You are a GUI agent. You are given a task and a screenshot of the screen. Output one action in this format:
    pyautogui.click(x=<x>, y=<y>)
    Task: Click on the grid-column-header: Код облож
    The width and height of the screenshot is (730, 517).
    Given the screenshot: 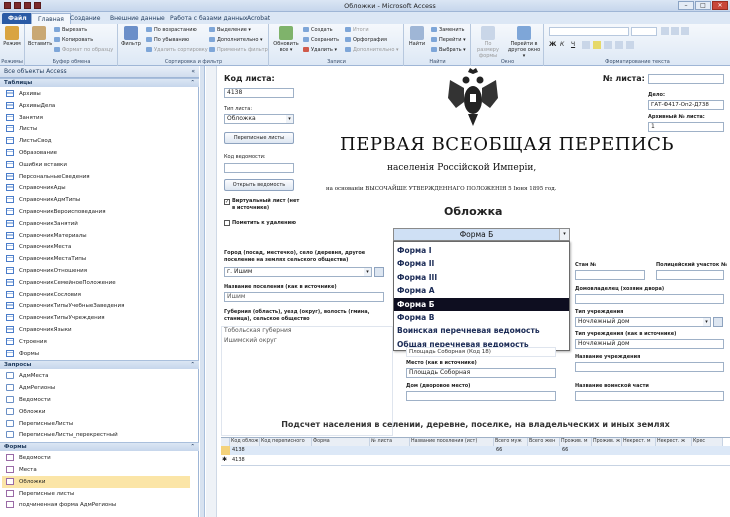 What is the action you would take?
    pyautogui.click(x=245, y=442)
    